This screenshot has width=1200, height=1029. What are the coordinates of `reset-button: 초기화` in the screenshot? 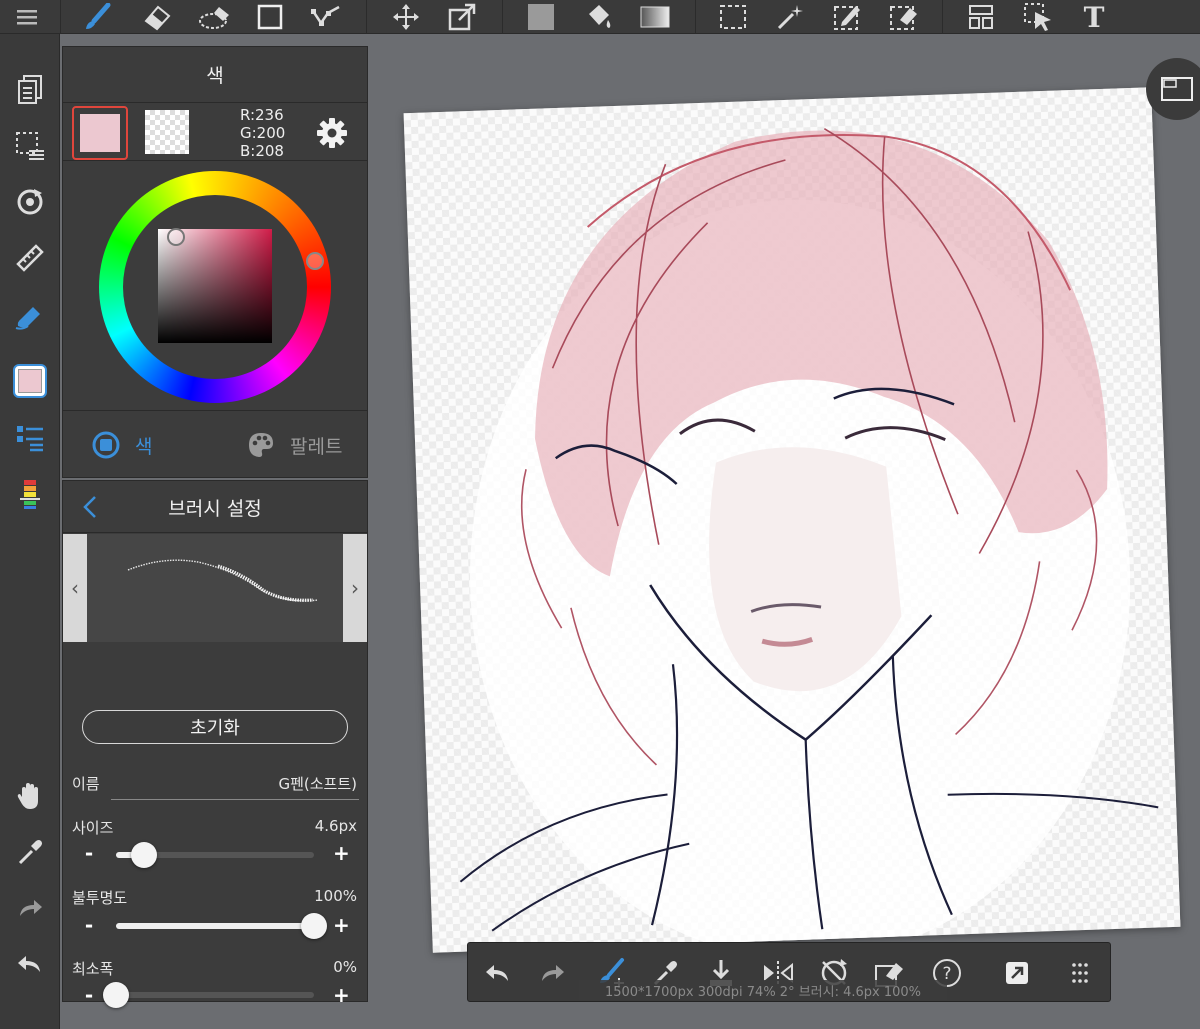 It's located at (215, 727).